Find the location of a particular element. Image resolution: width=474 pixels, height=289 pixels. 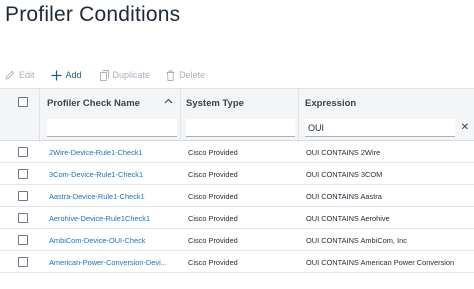

add-button-label: Add is located at coordinates (73, 75).